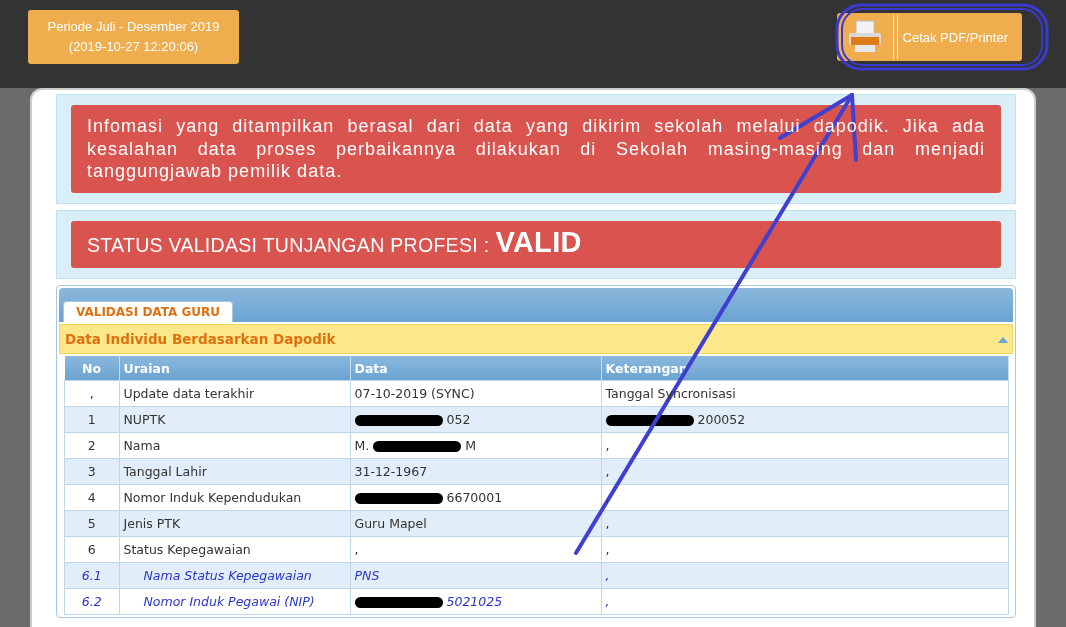 The image size is (1066, 627). I want to click on collapse-icon, so click(1003, 339).